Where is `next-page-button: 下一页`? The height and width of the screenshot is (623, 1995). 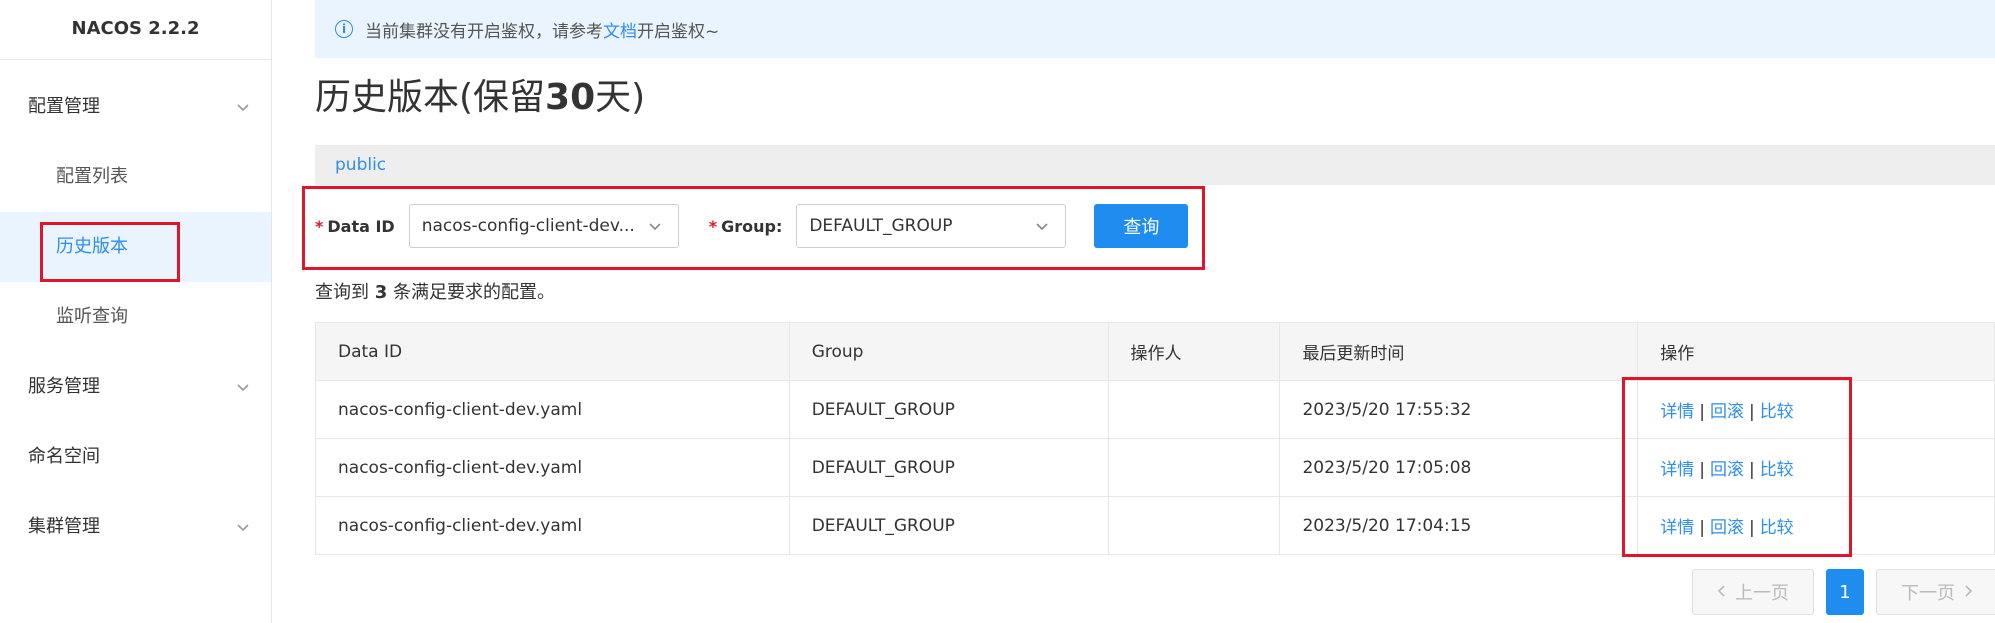
next-page-button: 下一页 is located at coordinates (1935, 592).